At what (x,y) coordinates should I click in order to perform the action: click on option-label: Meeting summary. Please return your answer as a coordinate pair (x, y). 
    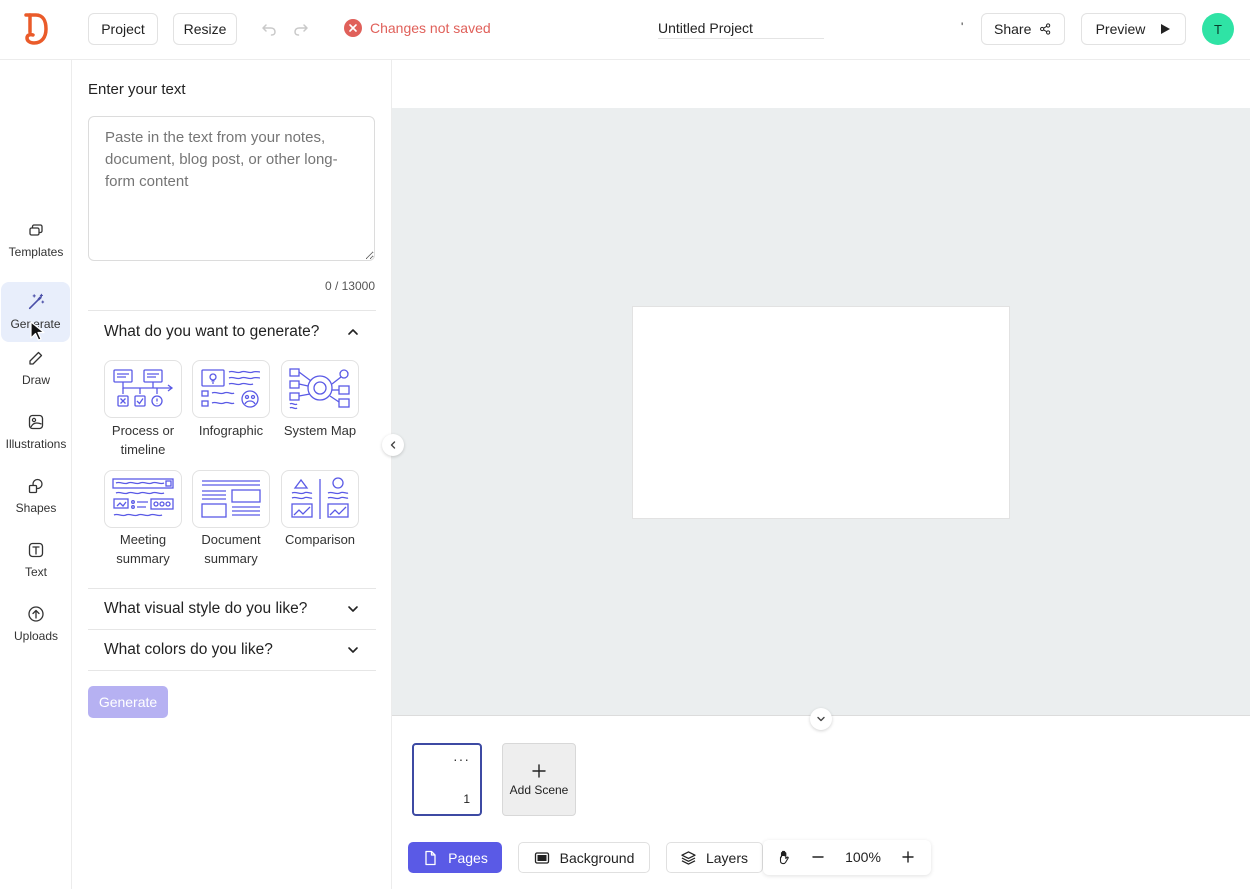
    Looking at the image, I should click on (143, 549).